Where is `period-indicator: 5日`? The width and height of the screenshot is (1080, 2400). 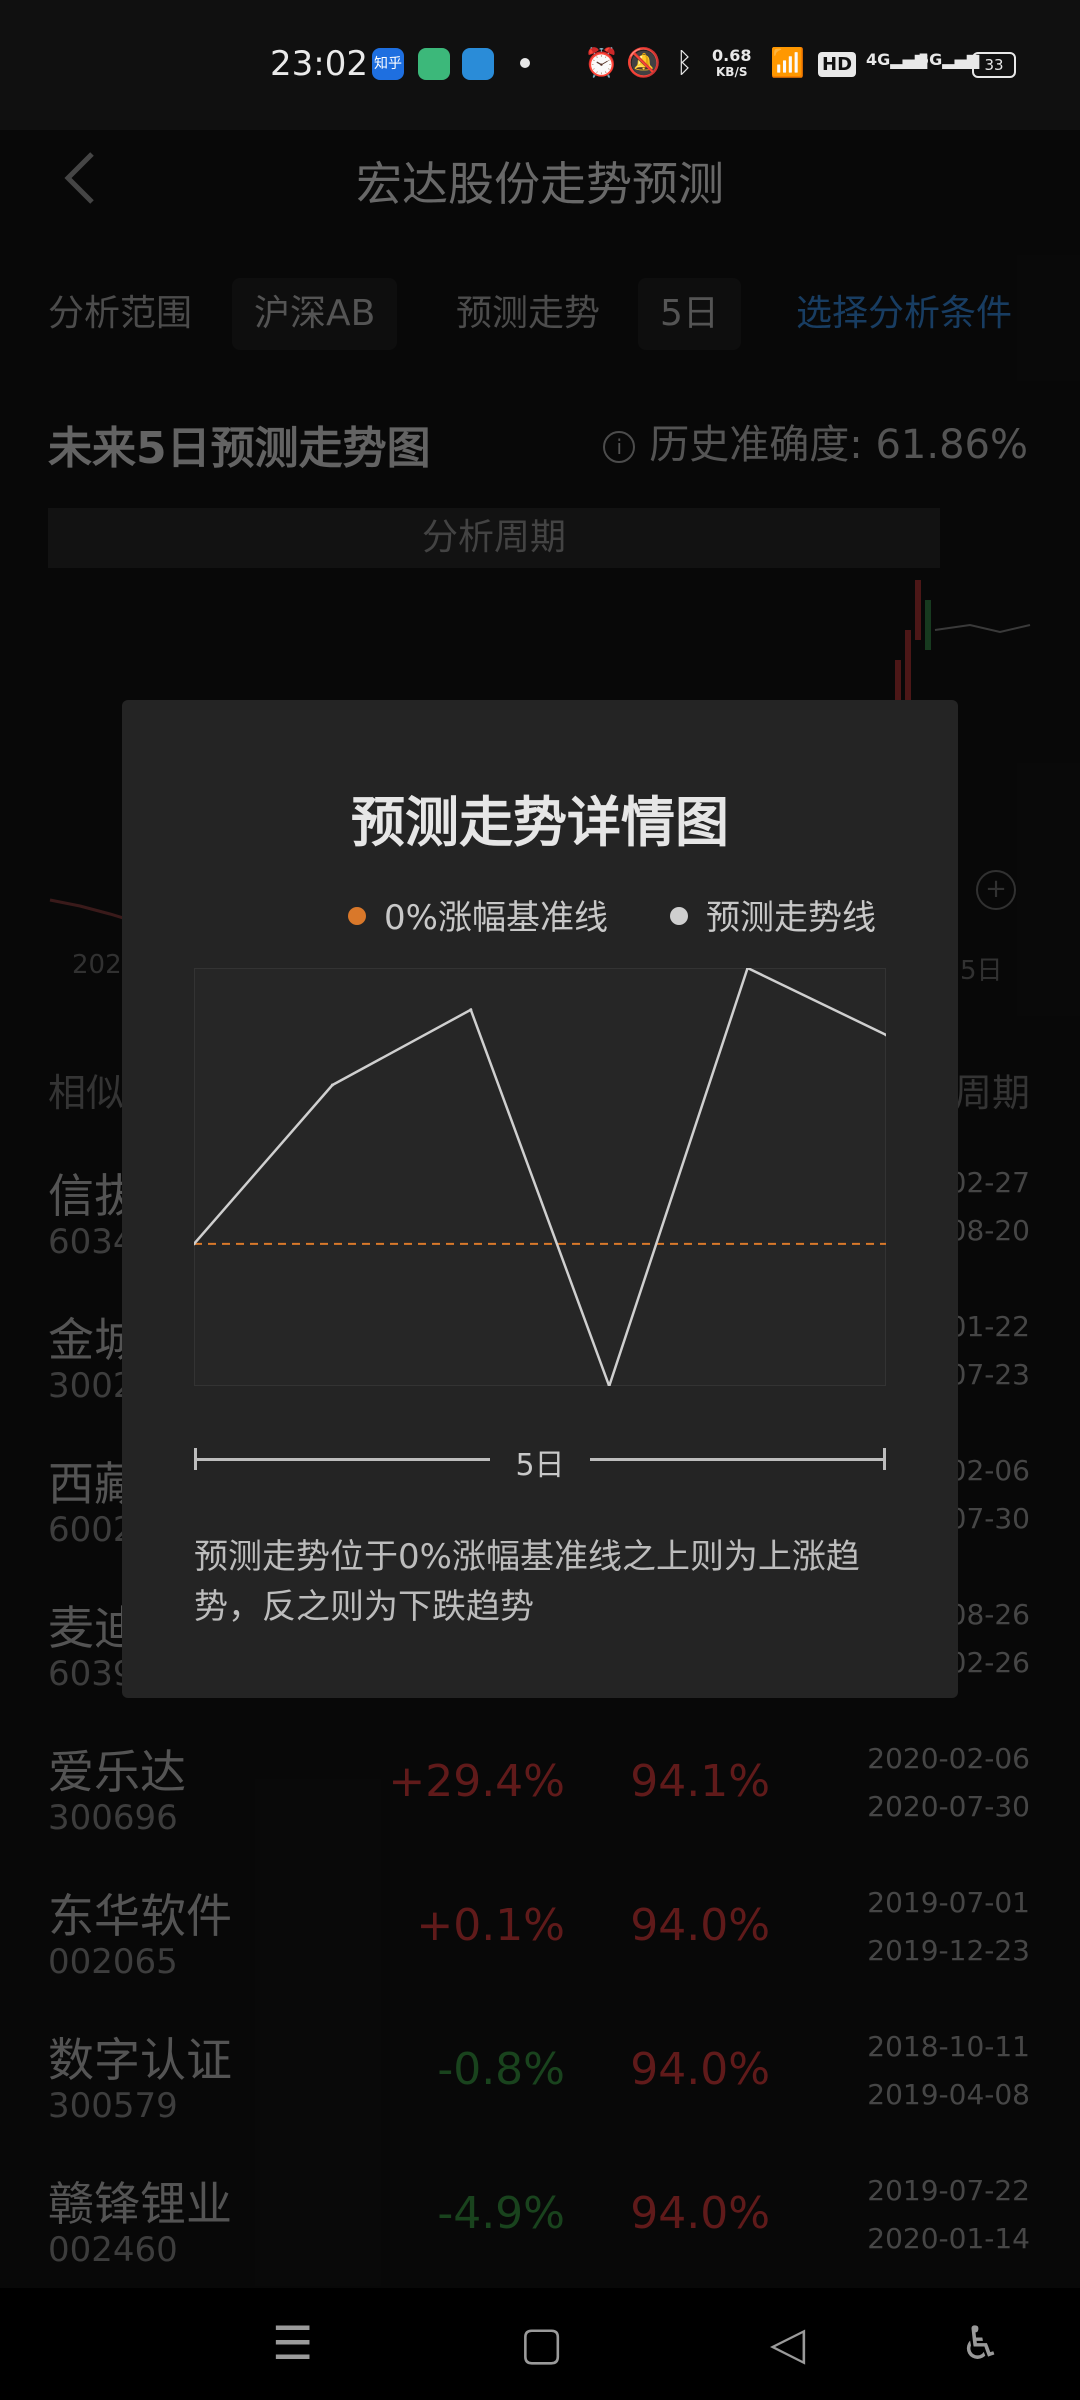 period-indicator: 5日 is located at coordinates (540, 1461).